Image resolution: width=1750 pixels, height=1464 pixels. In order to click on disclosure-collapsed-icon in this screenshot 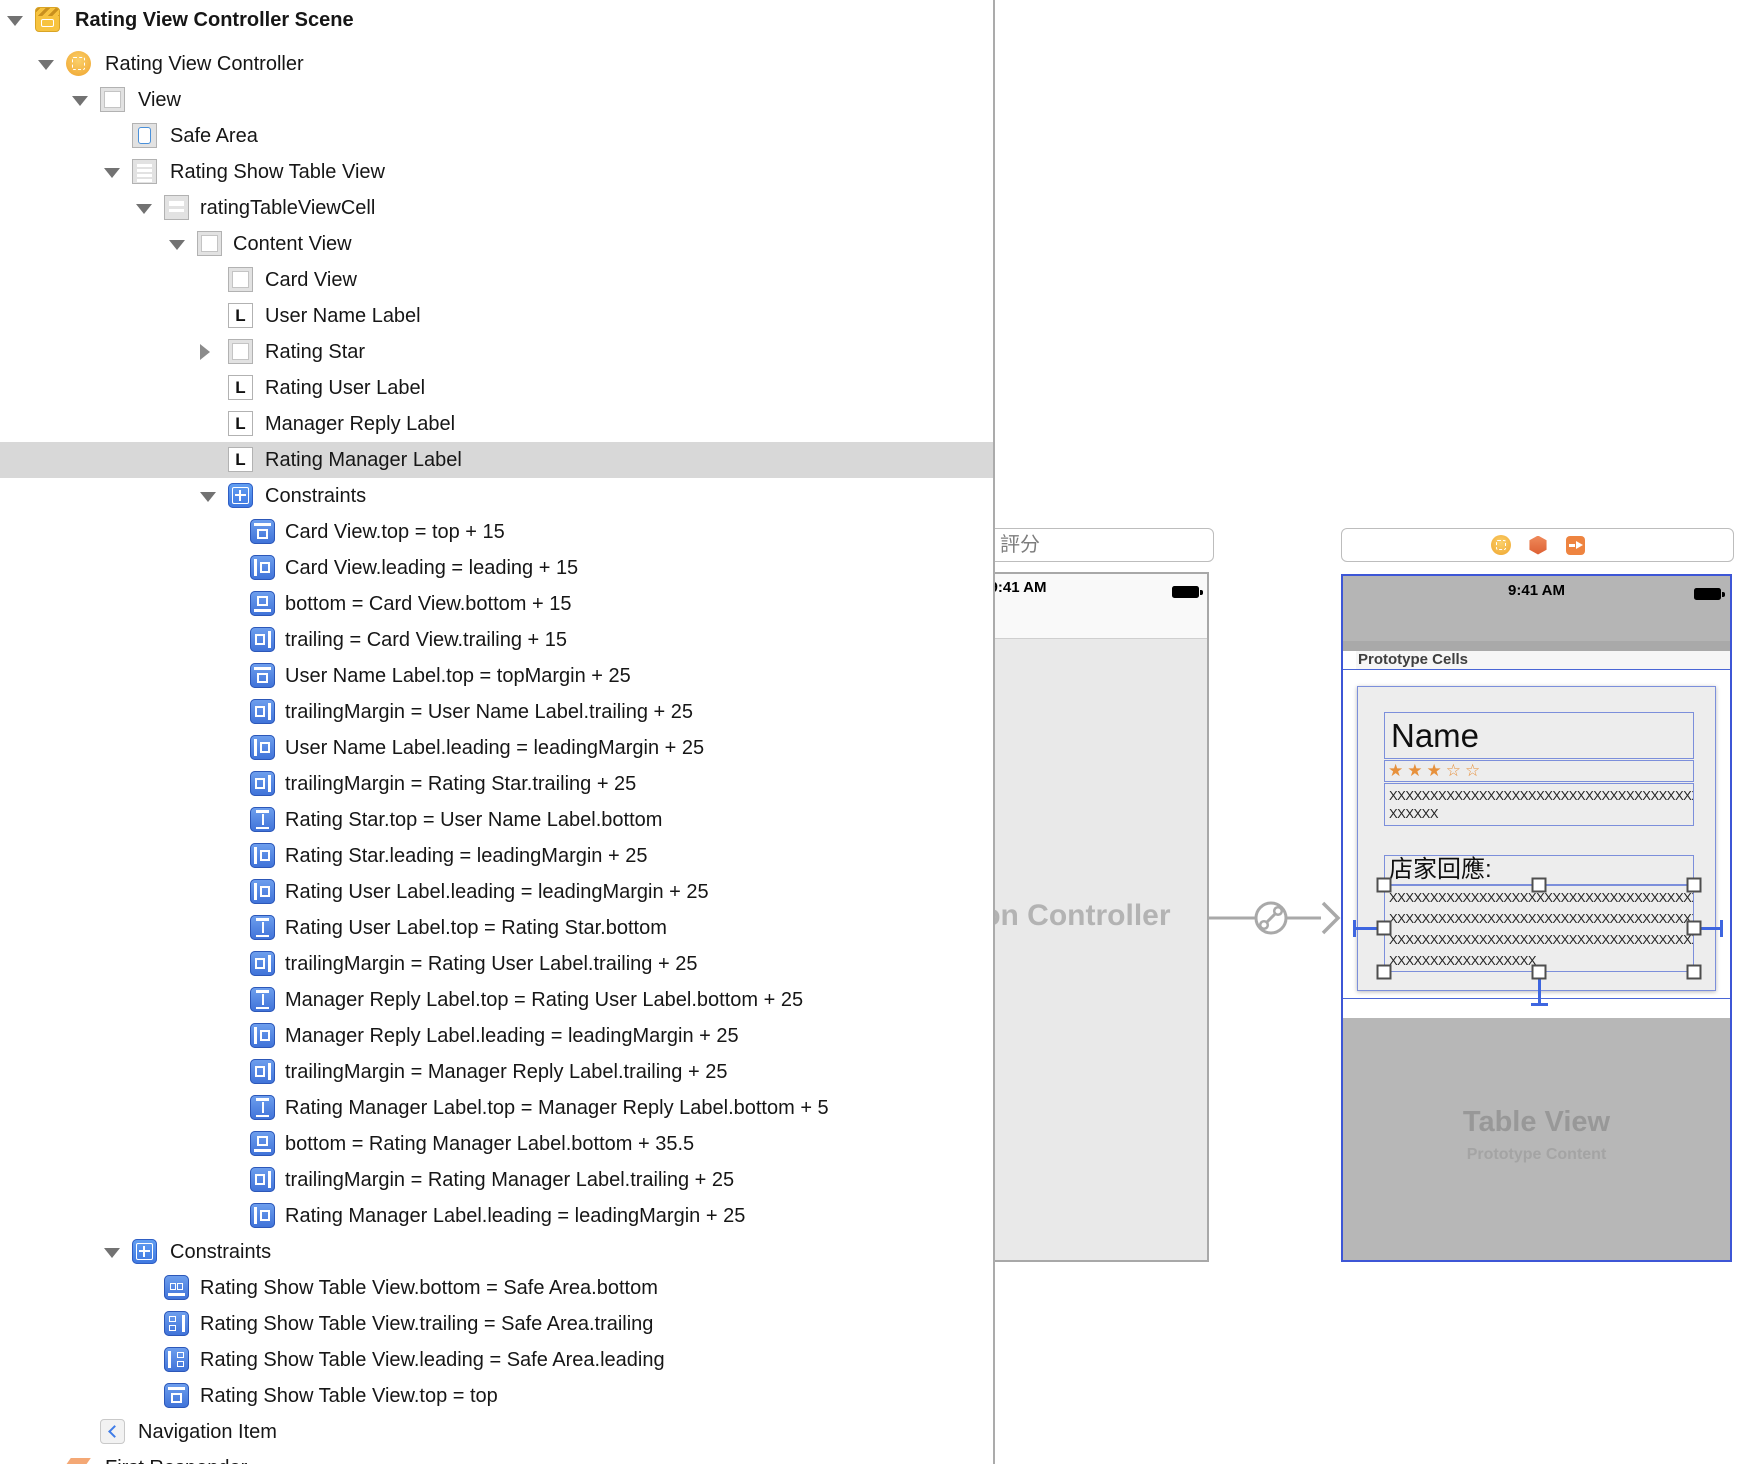, I will do `click(205, 352)`.